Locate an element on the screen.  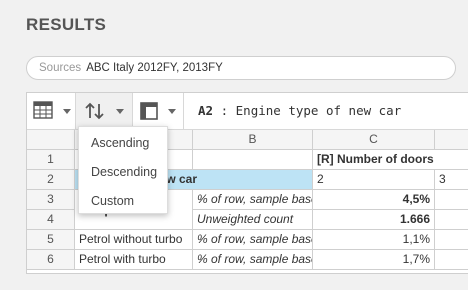
cell-reference: A2 is located at coordinates (206, 110).